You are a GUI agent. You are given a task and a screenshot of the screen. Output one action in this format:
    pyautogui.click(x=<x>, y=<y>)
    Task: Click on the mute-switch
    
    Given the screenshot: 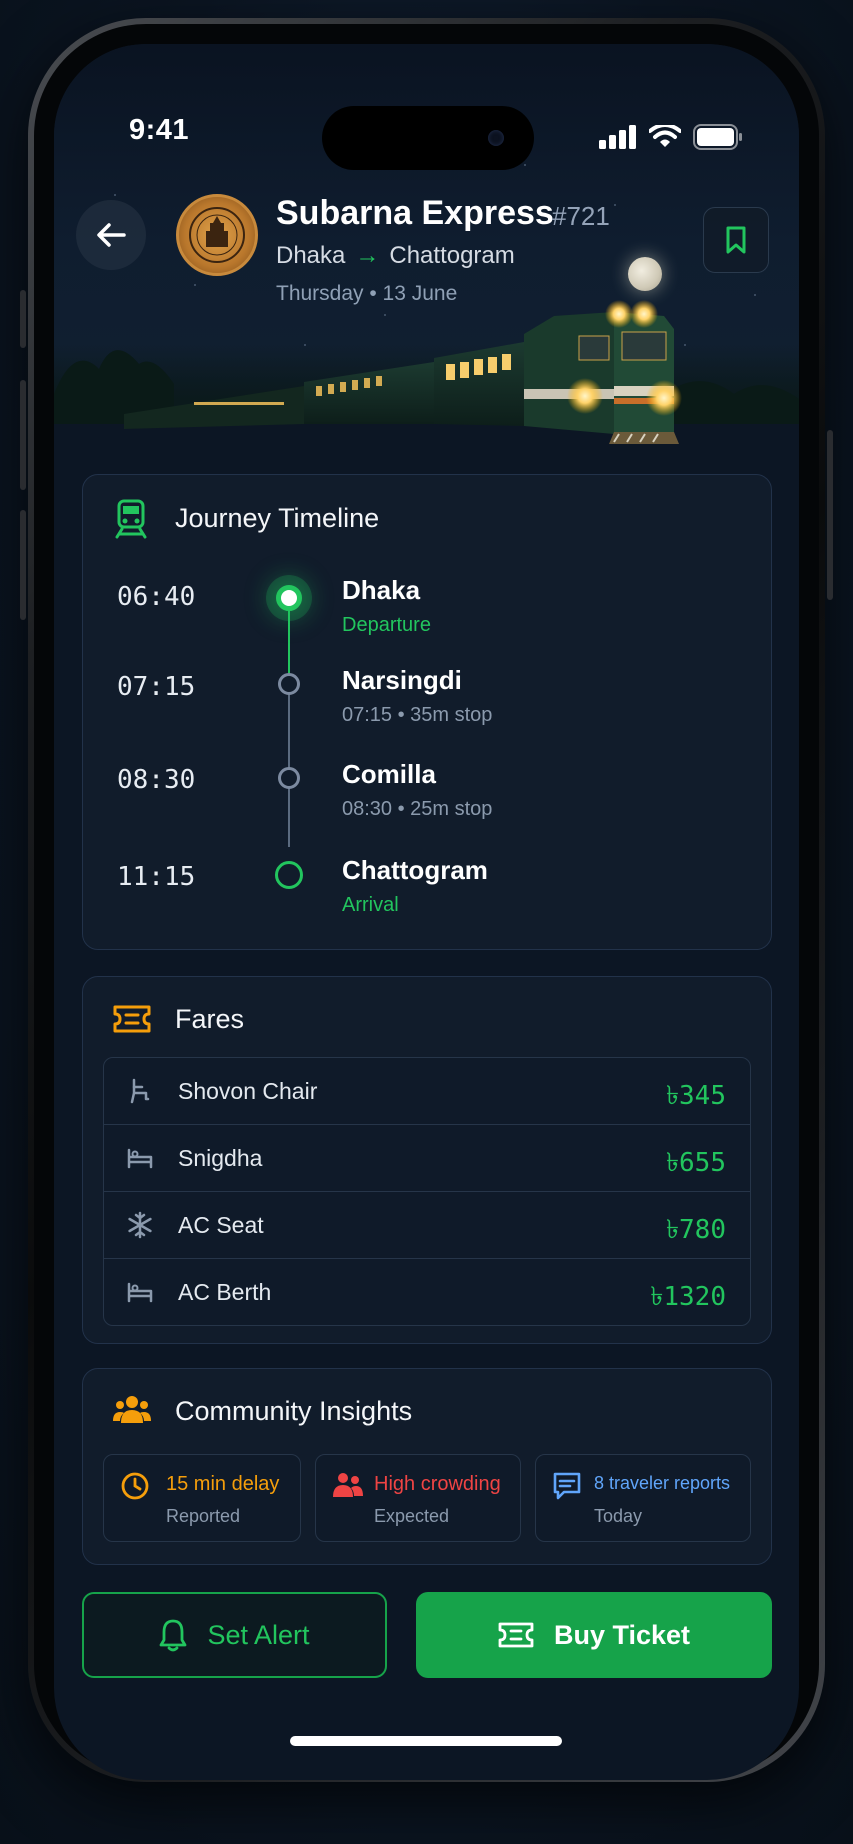 What is the action you would take?
    pyautogui.click(x=23, y=319)
    